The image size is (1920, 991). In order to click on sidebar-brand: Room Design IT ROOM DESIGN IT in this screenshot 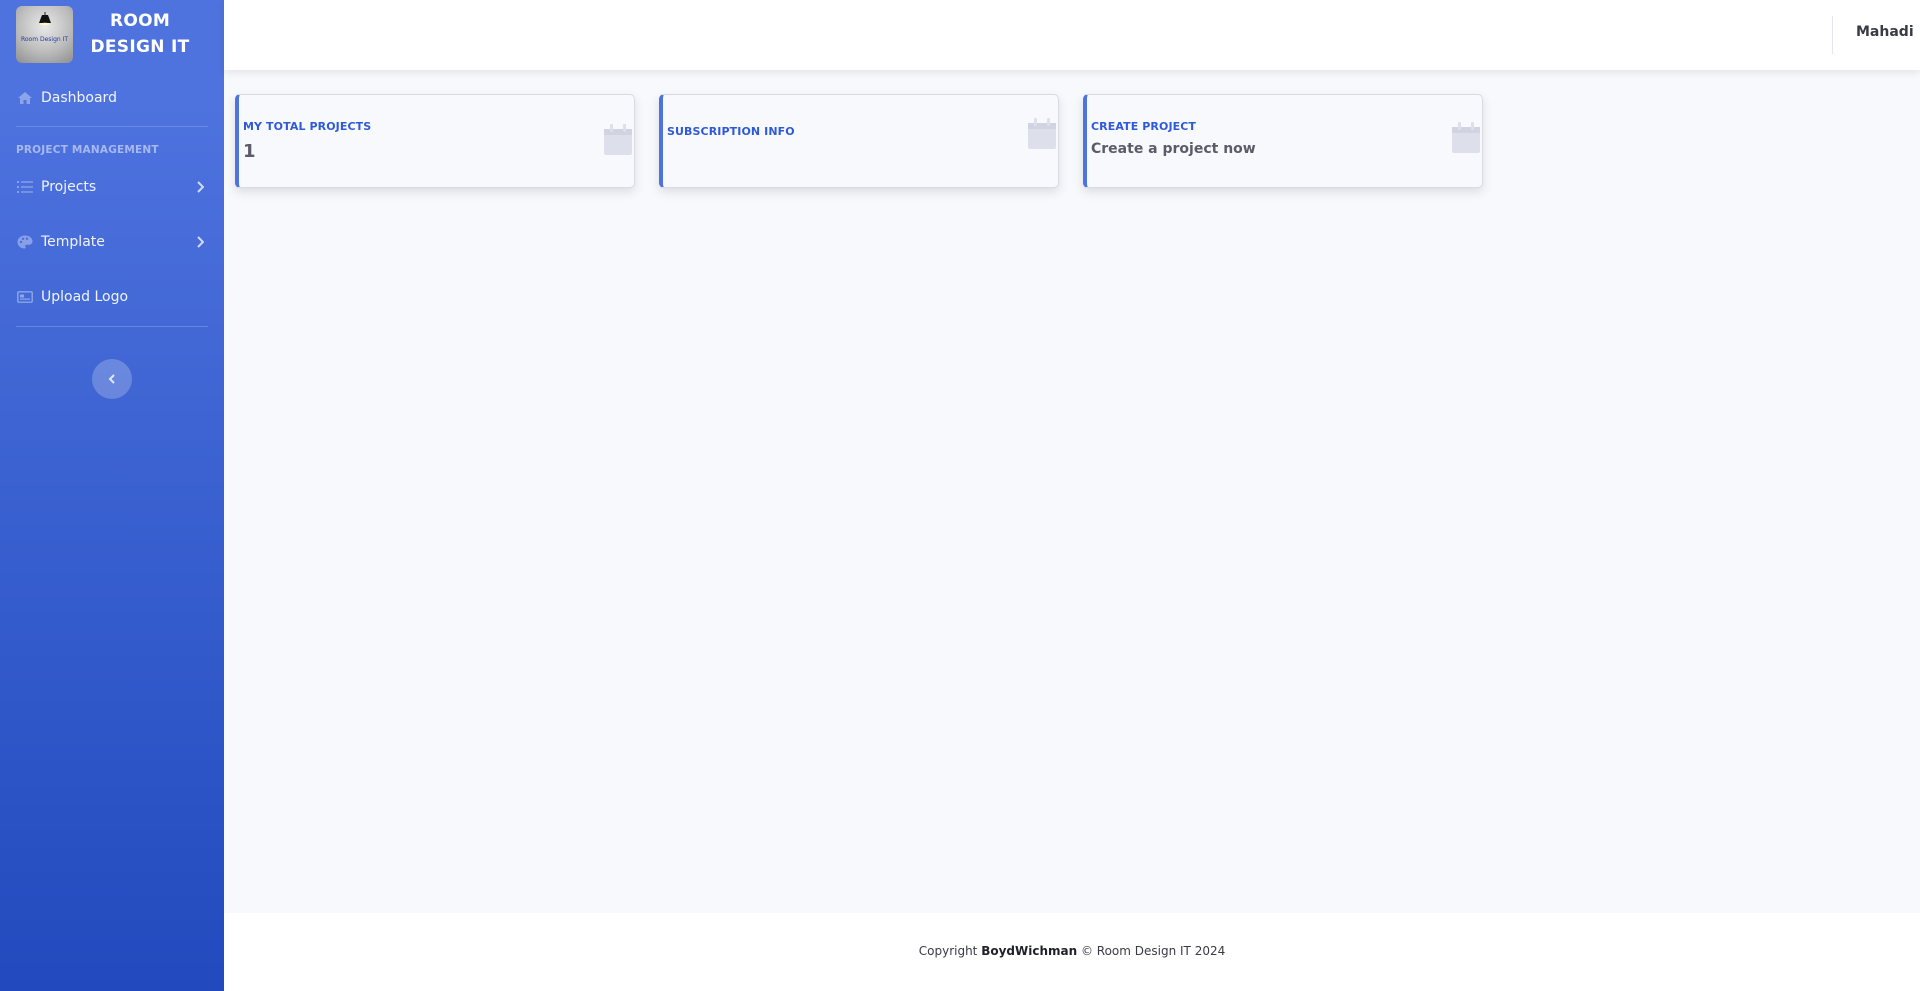, I will do `click(112, 35)`.